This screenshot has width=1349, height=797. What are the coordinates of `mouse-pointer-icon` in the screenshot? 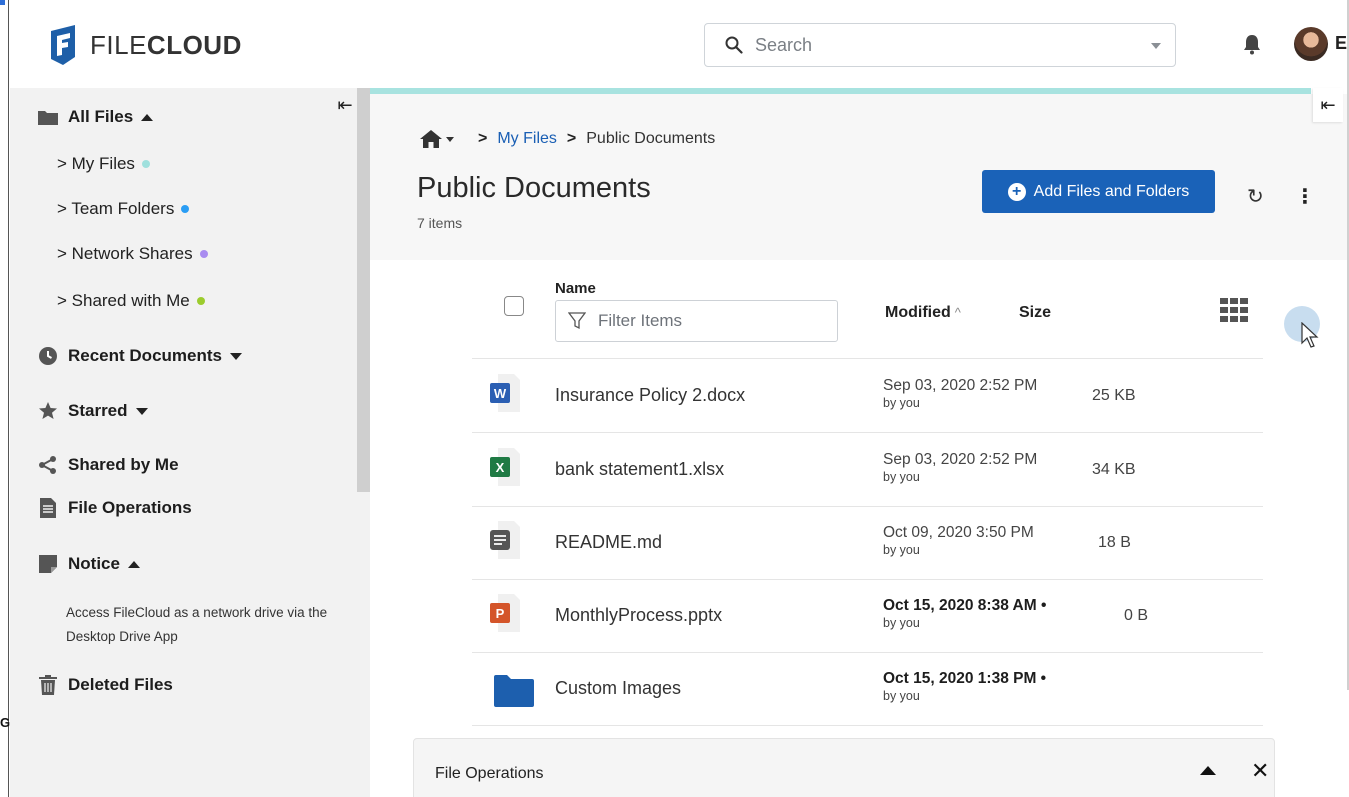 It's located at (1310, 335).